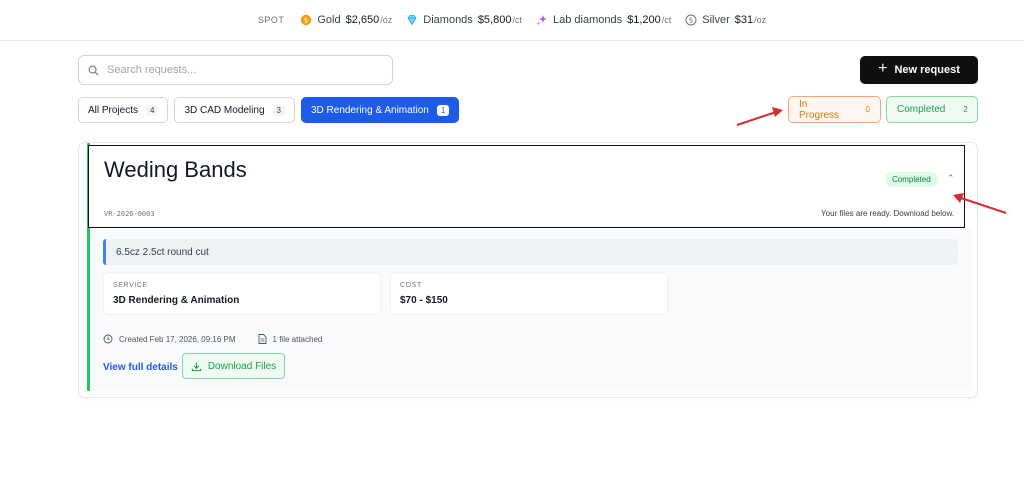 This screenshot has height=501, width=1024. I want to click on tab-3d-cad-modeling: 3D CAD Modeling 3, so click(234, 110).